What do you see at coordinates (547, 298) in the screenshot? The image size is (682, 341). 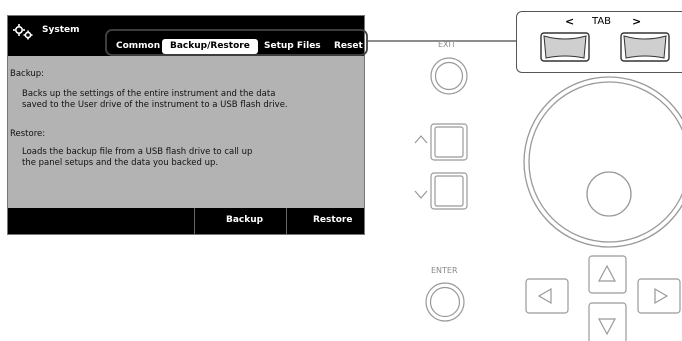 I see `cursor-left-button` at bounding box center [547, 298].